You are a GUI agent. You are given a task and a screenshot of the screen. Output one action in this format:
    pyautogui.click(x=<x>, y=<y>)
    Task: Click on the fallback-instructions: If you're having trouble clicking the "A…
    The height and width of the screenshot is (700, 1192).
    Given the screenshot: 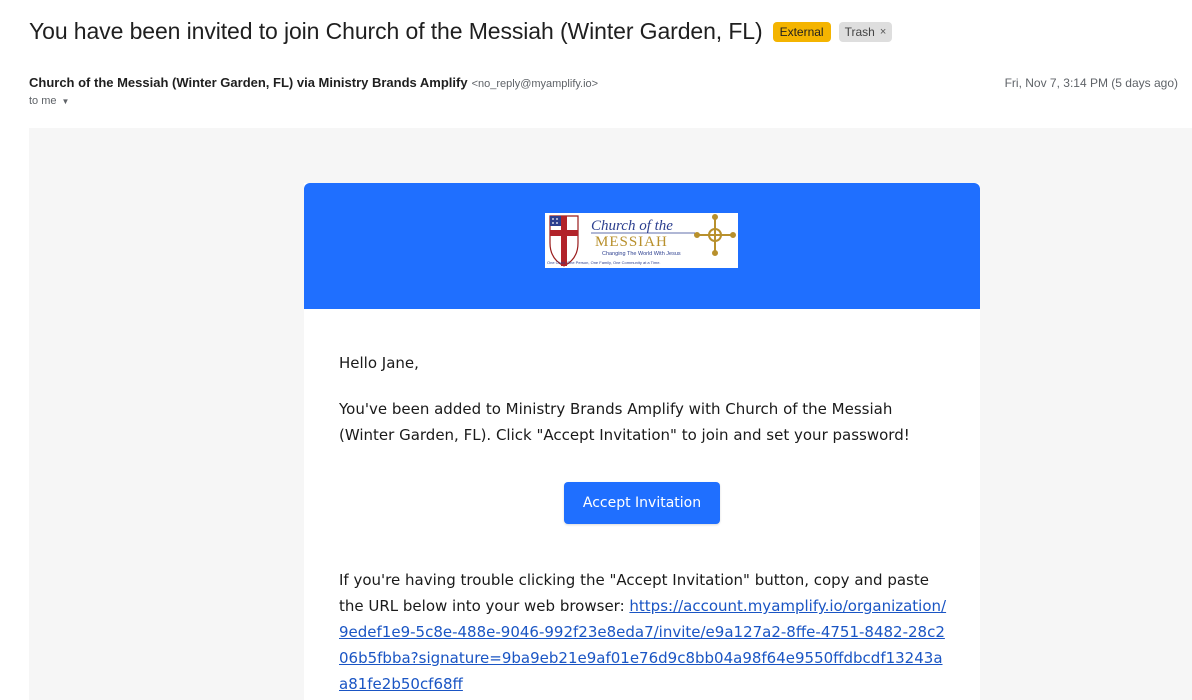 What is the action you would take?
    pyautogui.click(x=645, y=632)
    